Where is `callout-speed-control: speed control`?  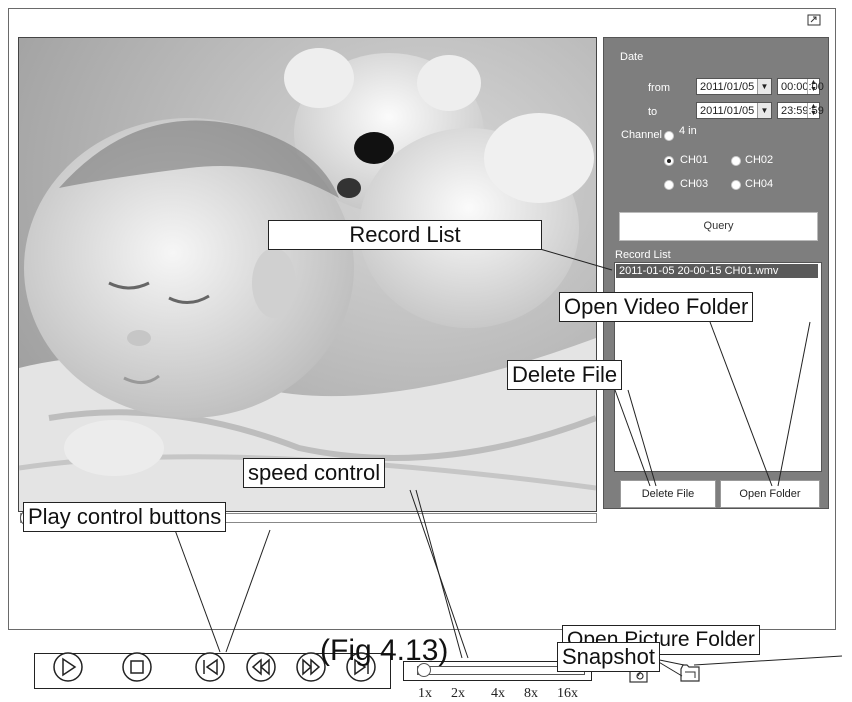 callout-speed-control: speed control is located at coordinates (314, 473).